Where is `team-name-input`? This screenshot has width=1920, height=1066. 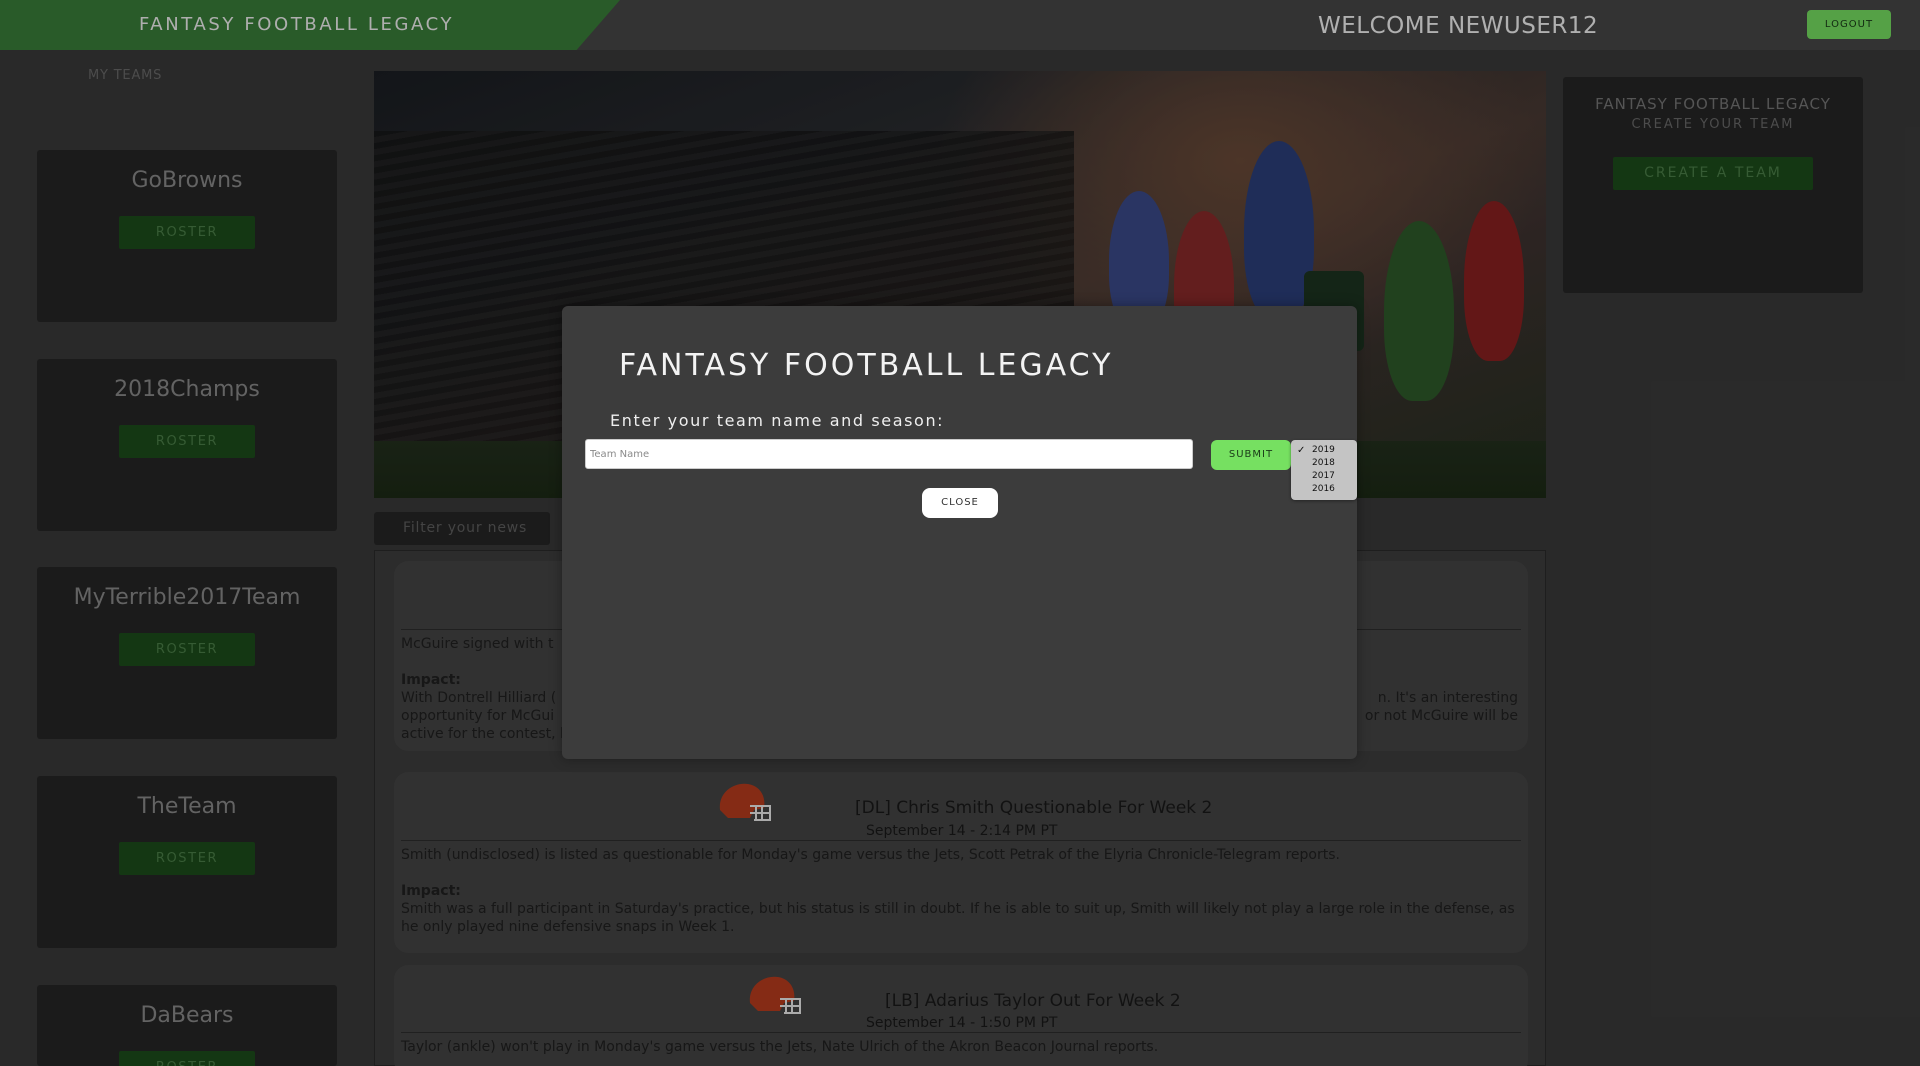
team-name-input is located at coordinates (889, 454).